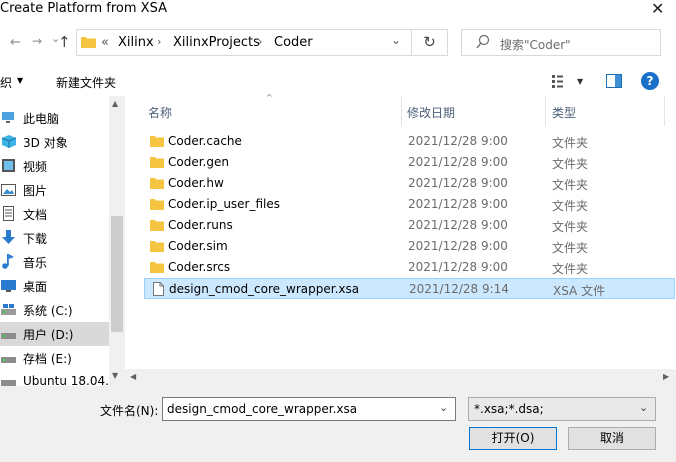 The image size is (676, 462). What do you see at coordinates (55, 334) in the screenshot?
I see `sidebar-item-drive-d: 用户 (D:)` at bounding box center [55, 334].